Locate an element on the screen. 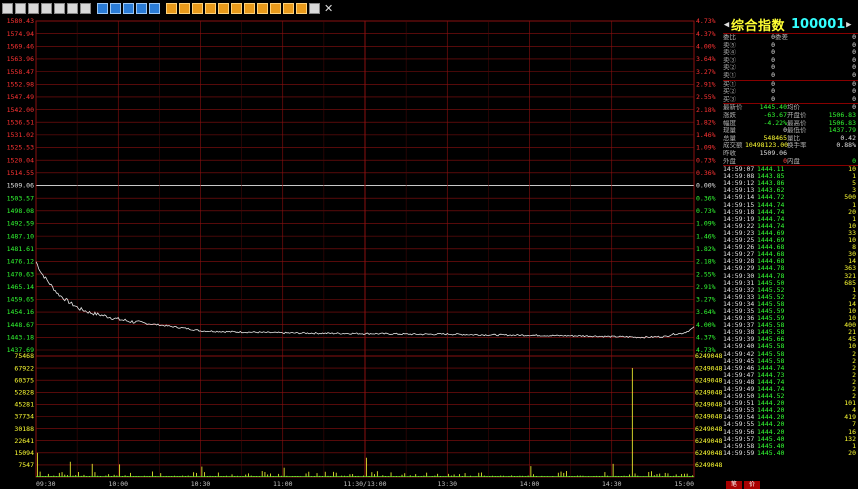  back-icon is located at coordinates (7, 8).